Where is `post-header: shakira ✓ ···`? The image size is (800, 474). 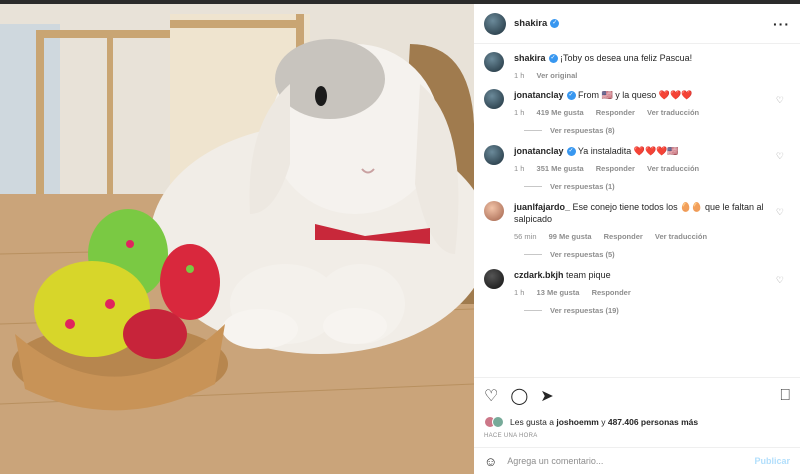 post-header: shakira ✓ ··· is located at coordinates (637, 24).